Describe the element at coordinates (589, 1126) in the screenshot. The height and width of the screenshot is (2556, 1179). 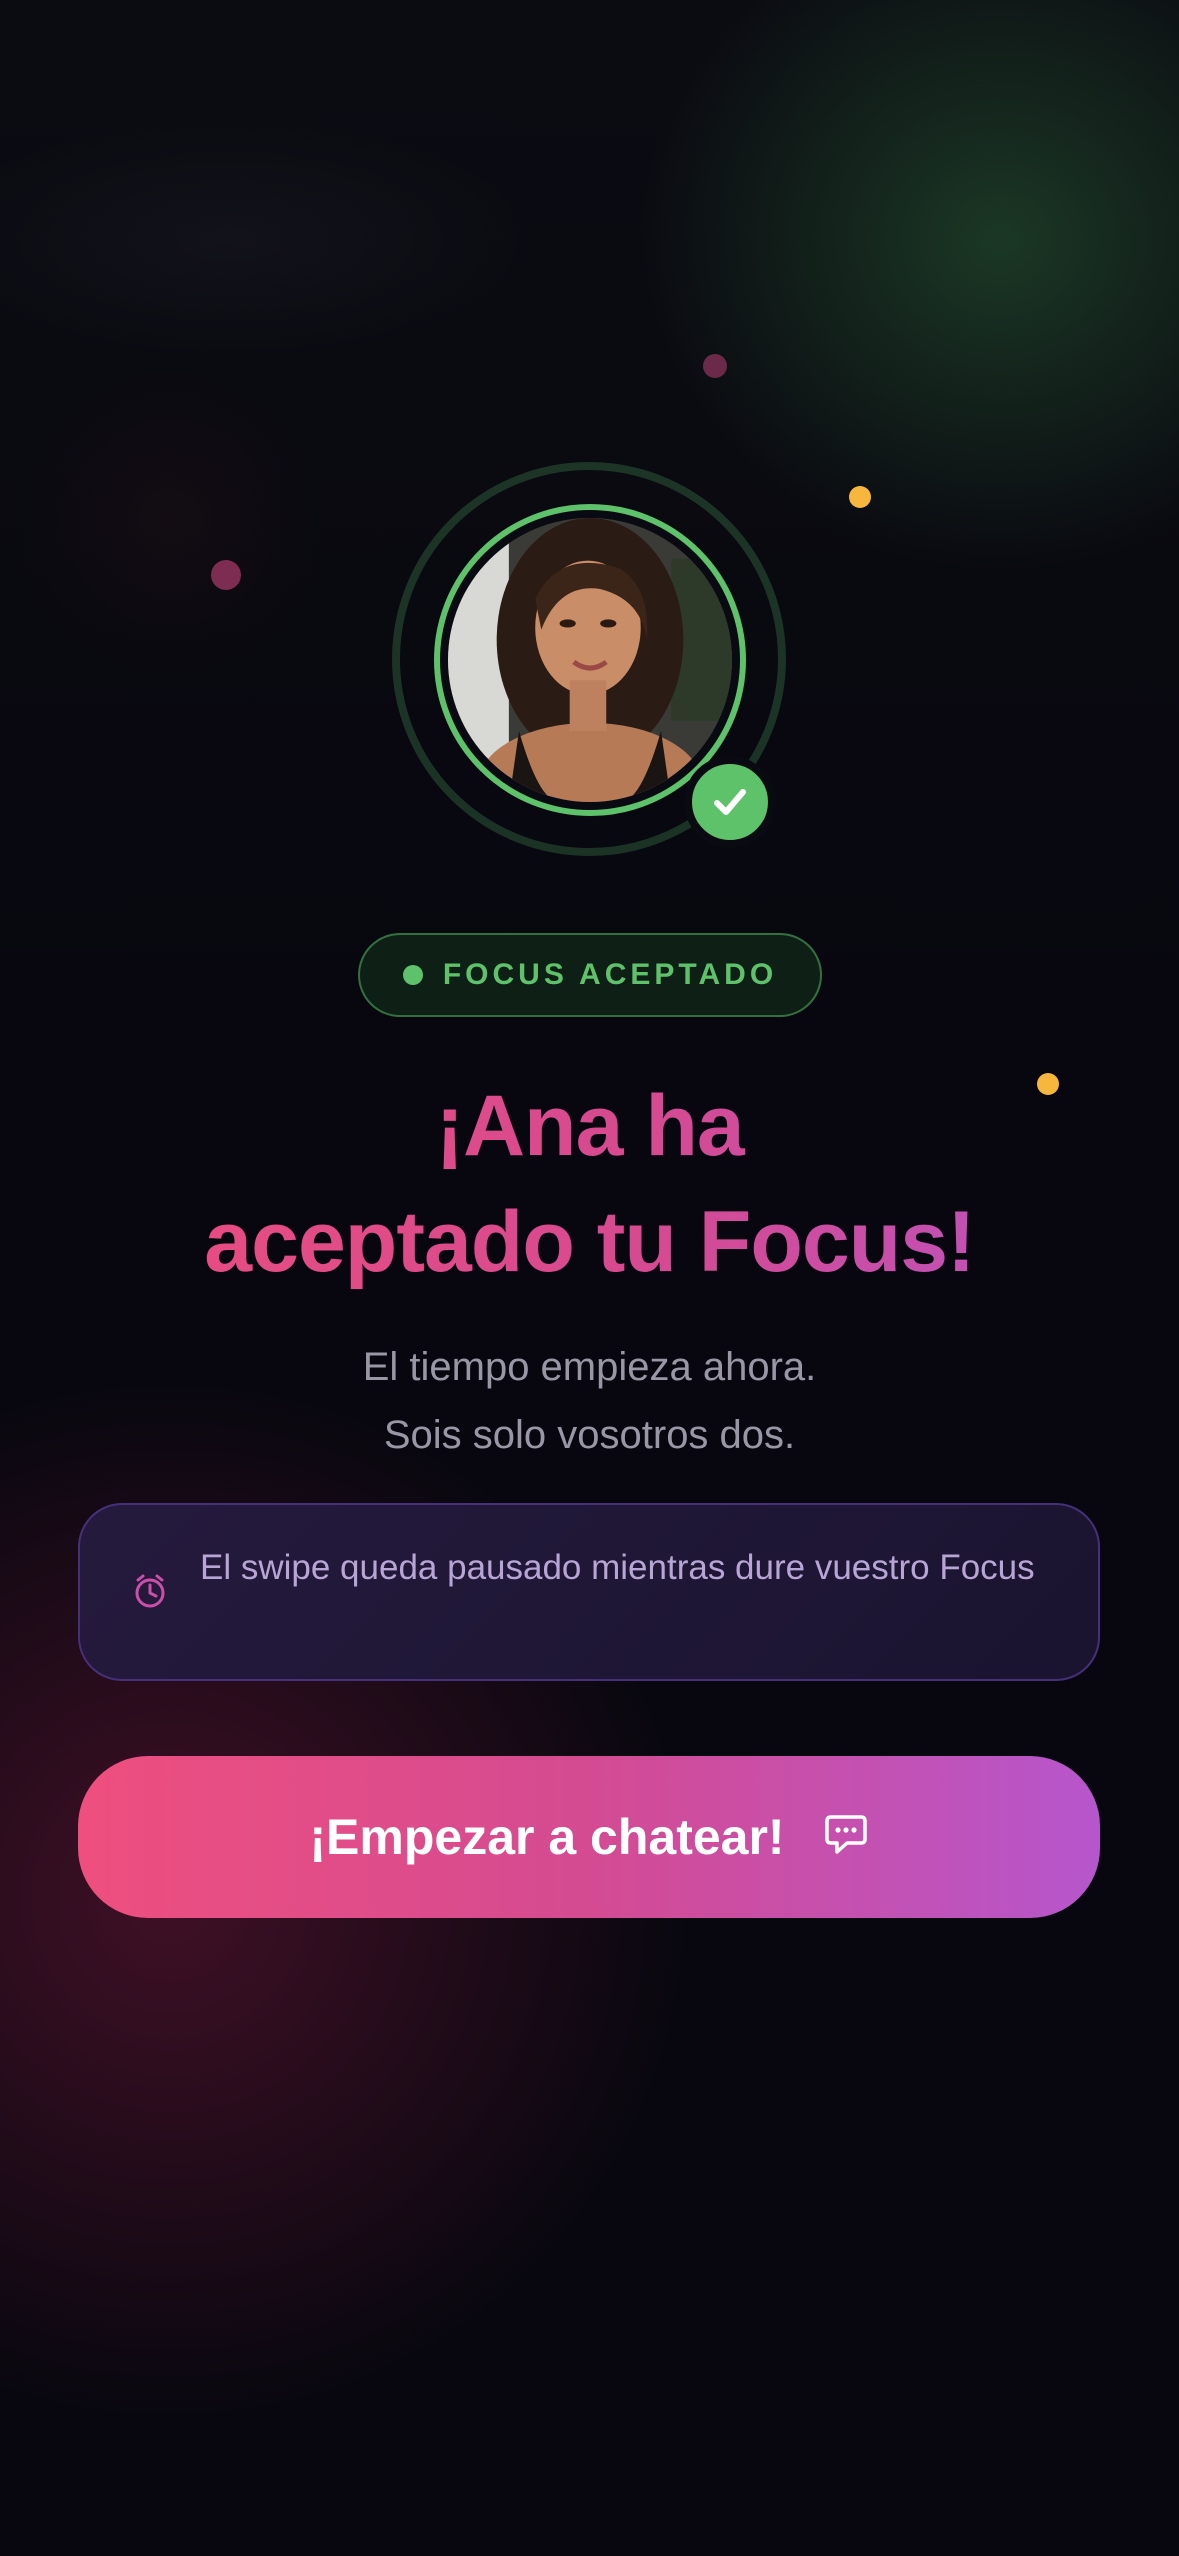
I see `headline-line-1: ¡Ana ha` at that location.